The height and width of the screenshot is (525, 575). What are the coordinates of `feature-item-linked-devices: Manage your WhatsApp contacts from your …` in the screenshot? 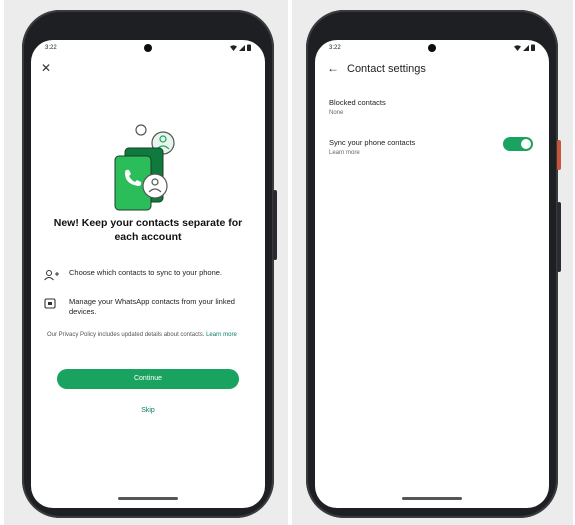 It's located at (148, 307).